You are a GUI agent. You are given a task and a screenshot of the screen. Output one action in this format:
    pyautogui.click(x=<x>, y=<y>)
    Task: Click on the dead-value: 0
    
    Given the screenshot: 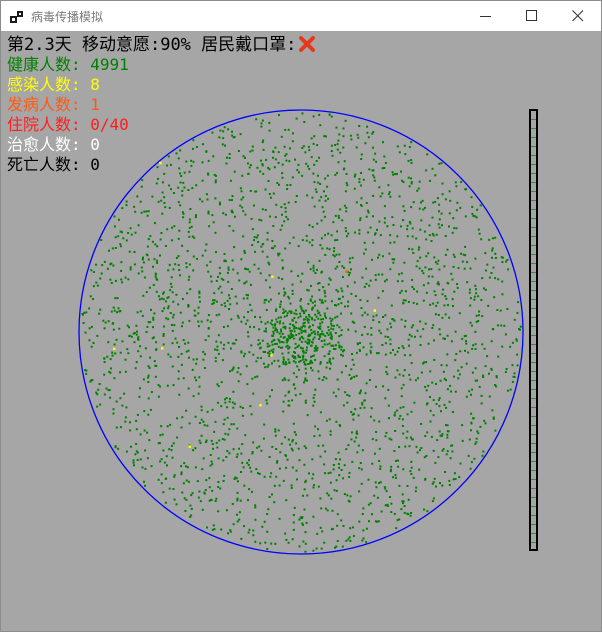 What is the action you would take?
    pyautogui.click(x=95, y=164)
    